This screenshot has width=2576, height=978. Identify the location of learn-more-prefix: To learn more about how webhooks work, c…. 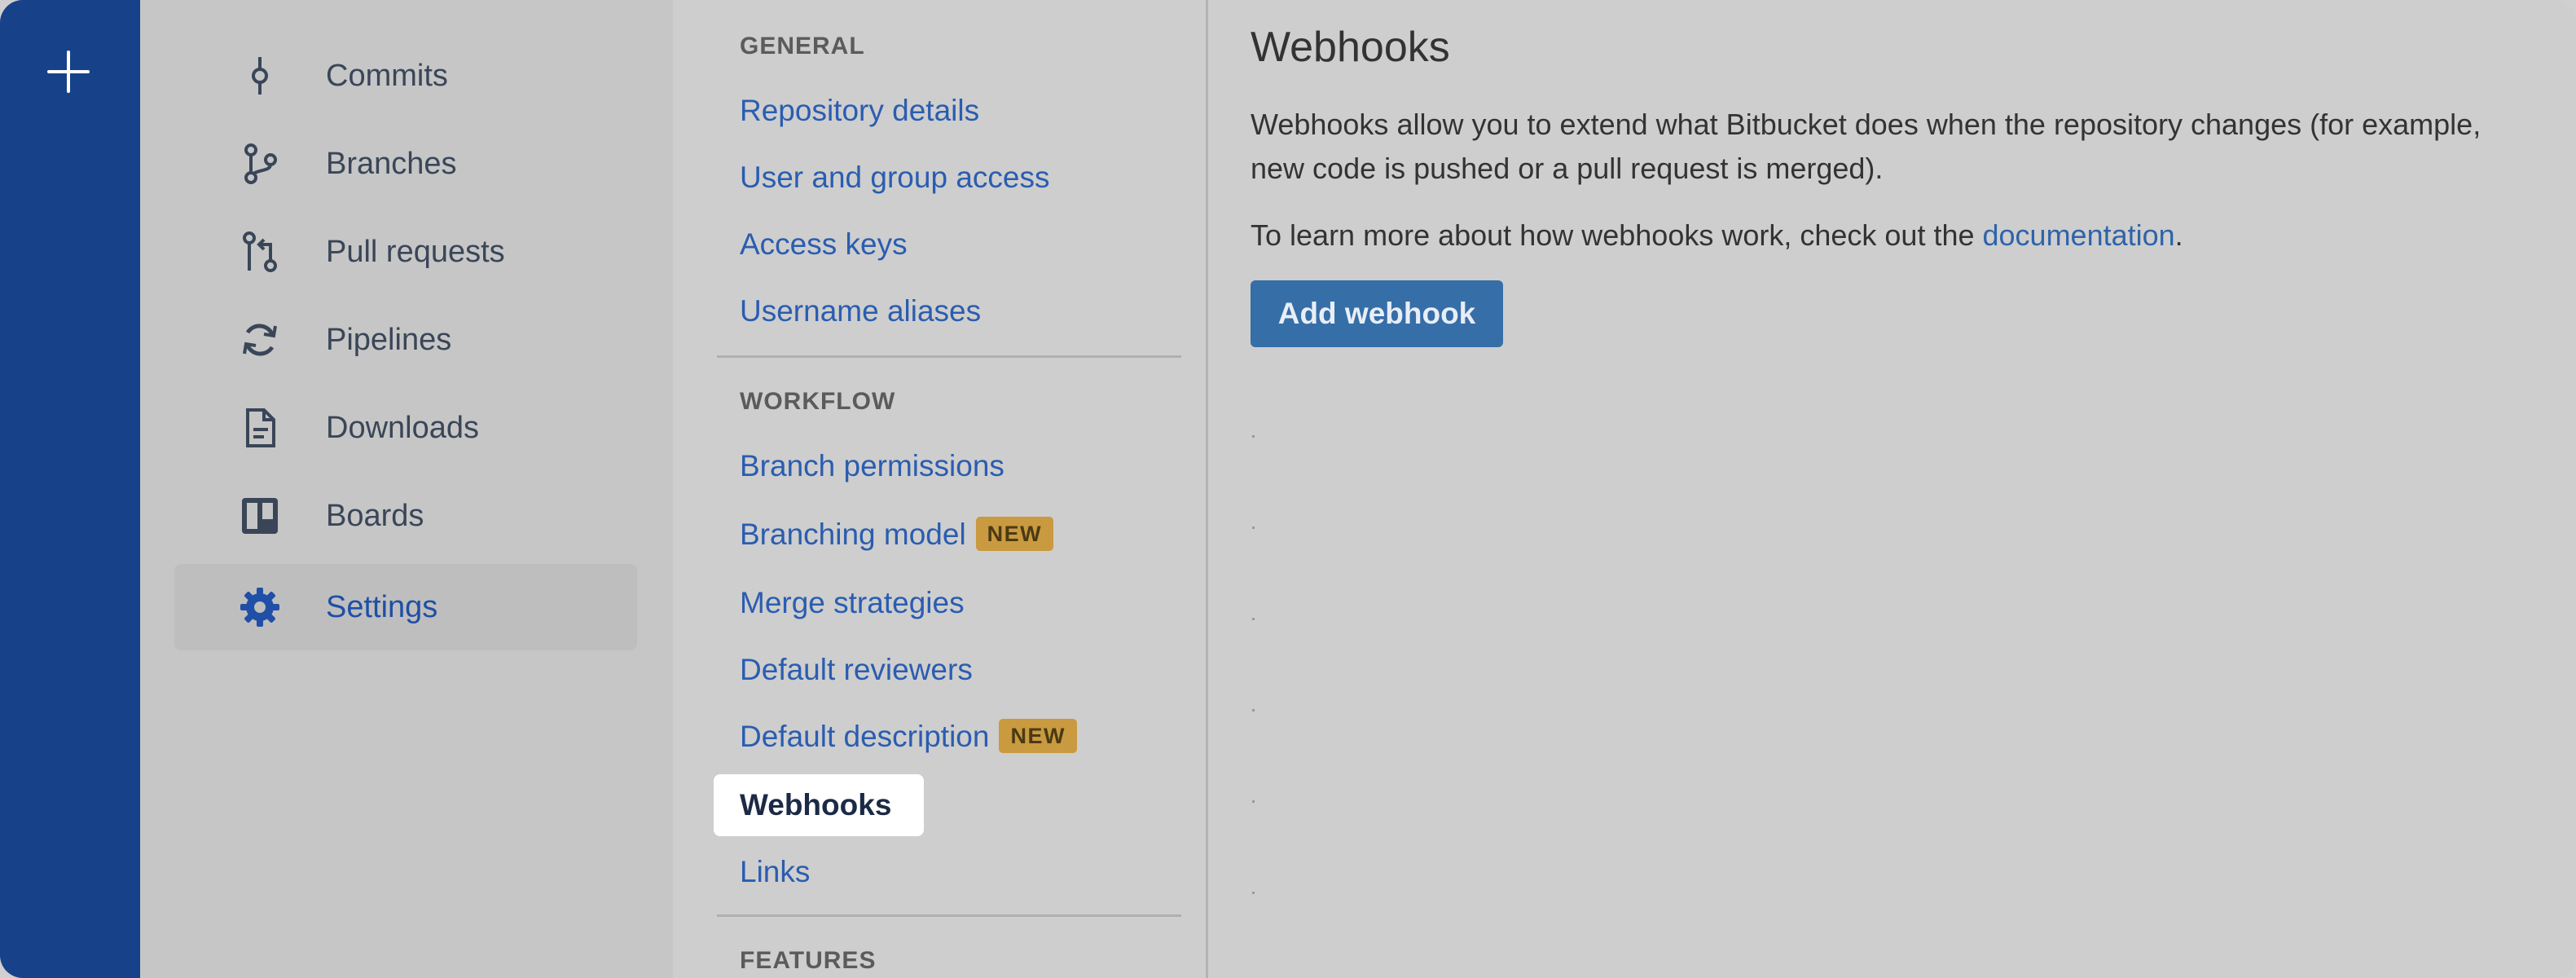
(1617, 235).